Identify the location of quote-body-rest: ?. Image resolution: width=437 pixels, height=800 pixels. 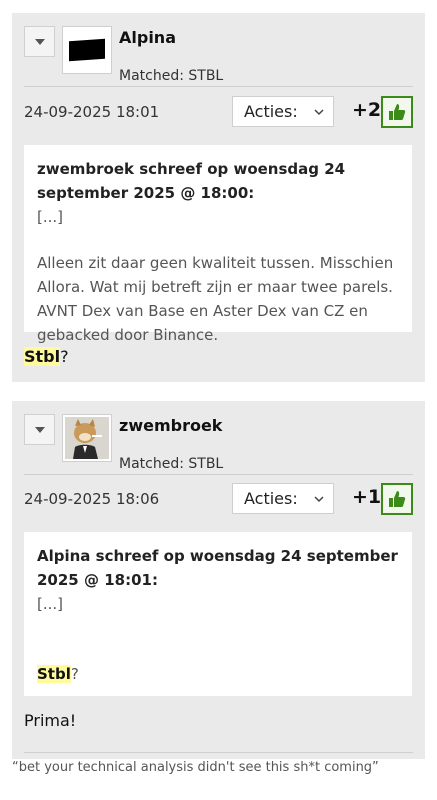
(74, 674).